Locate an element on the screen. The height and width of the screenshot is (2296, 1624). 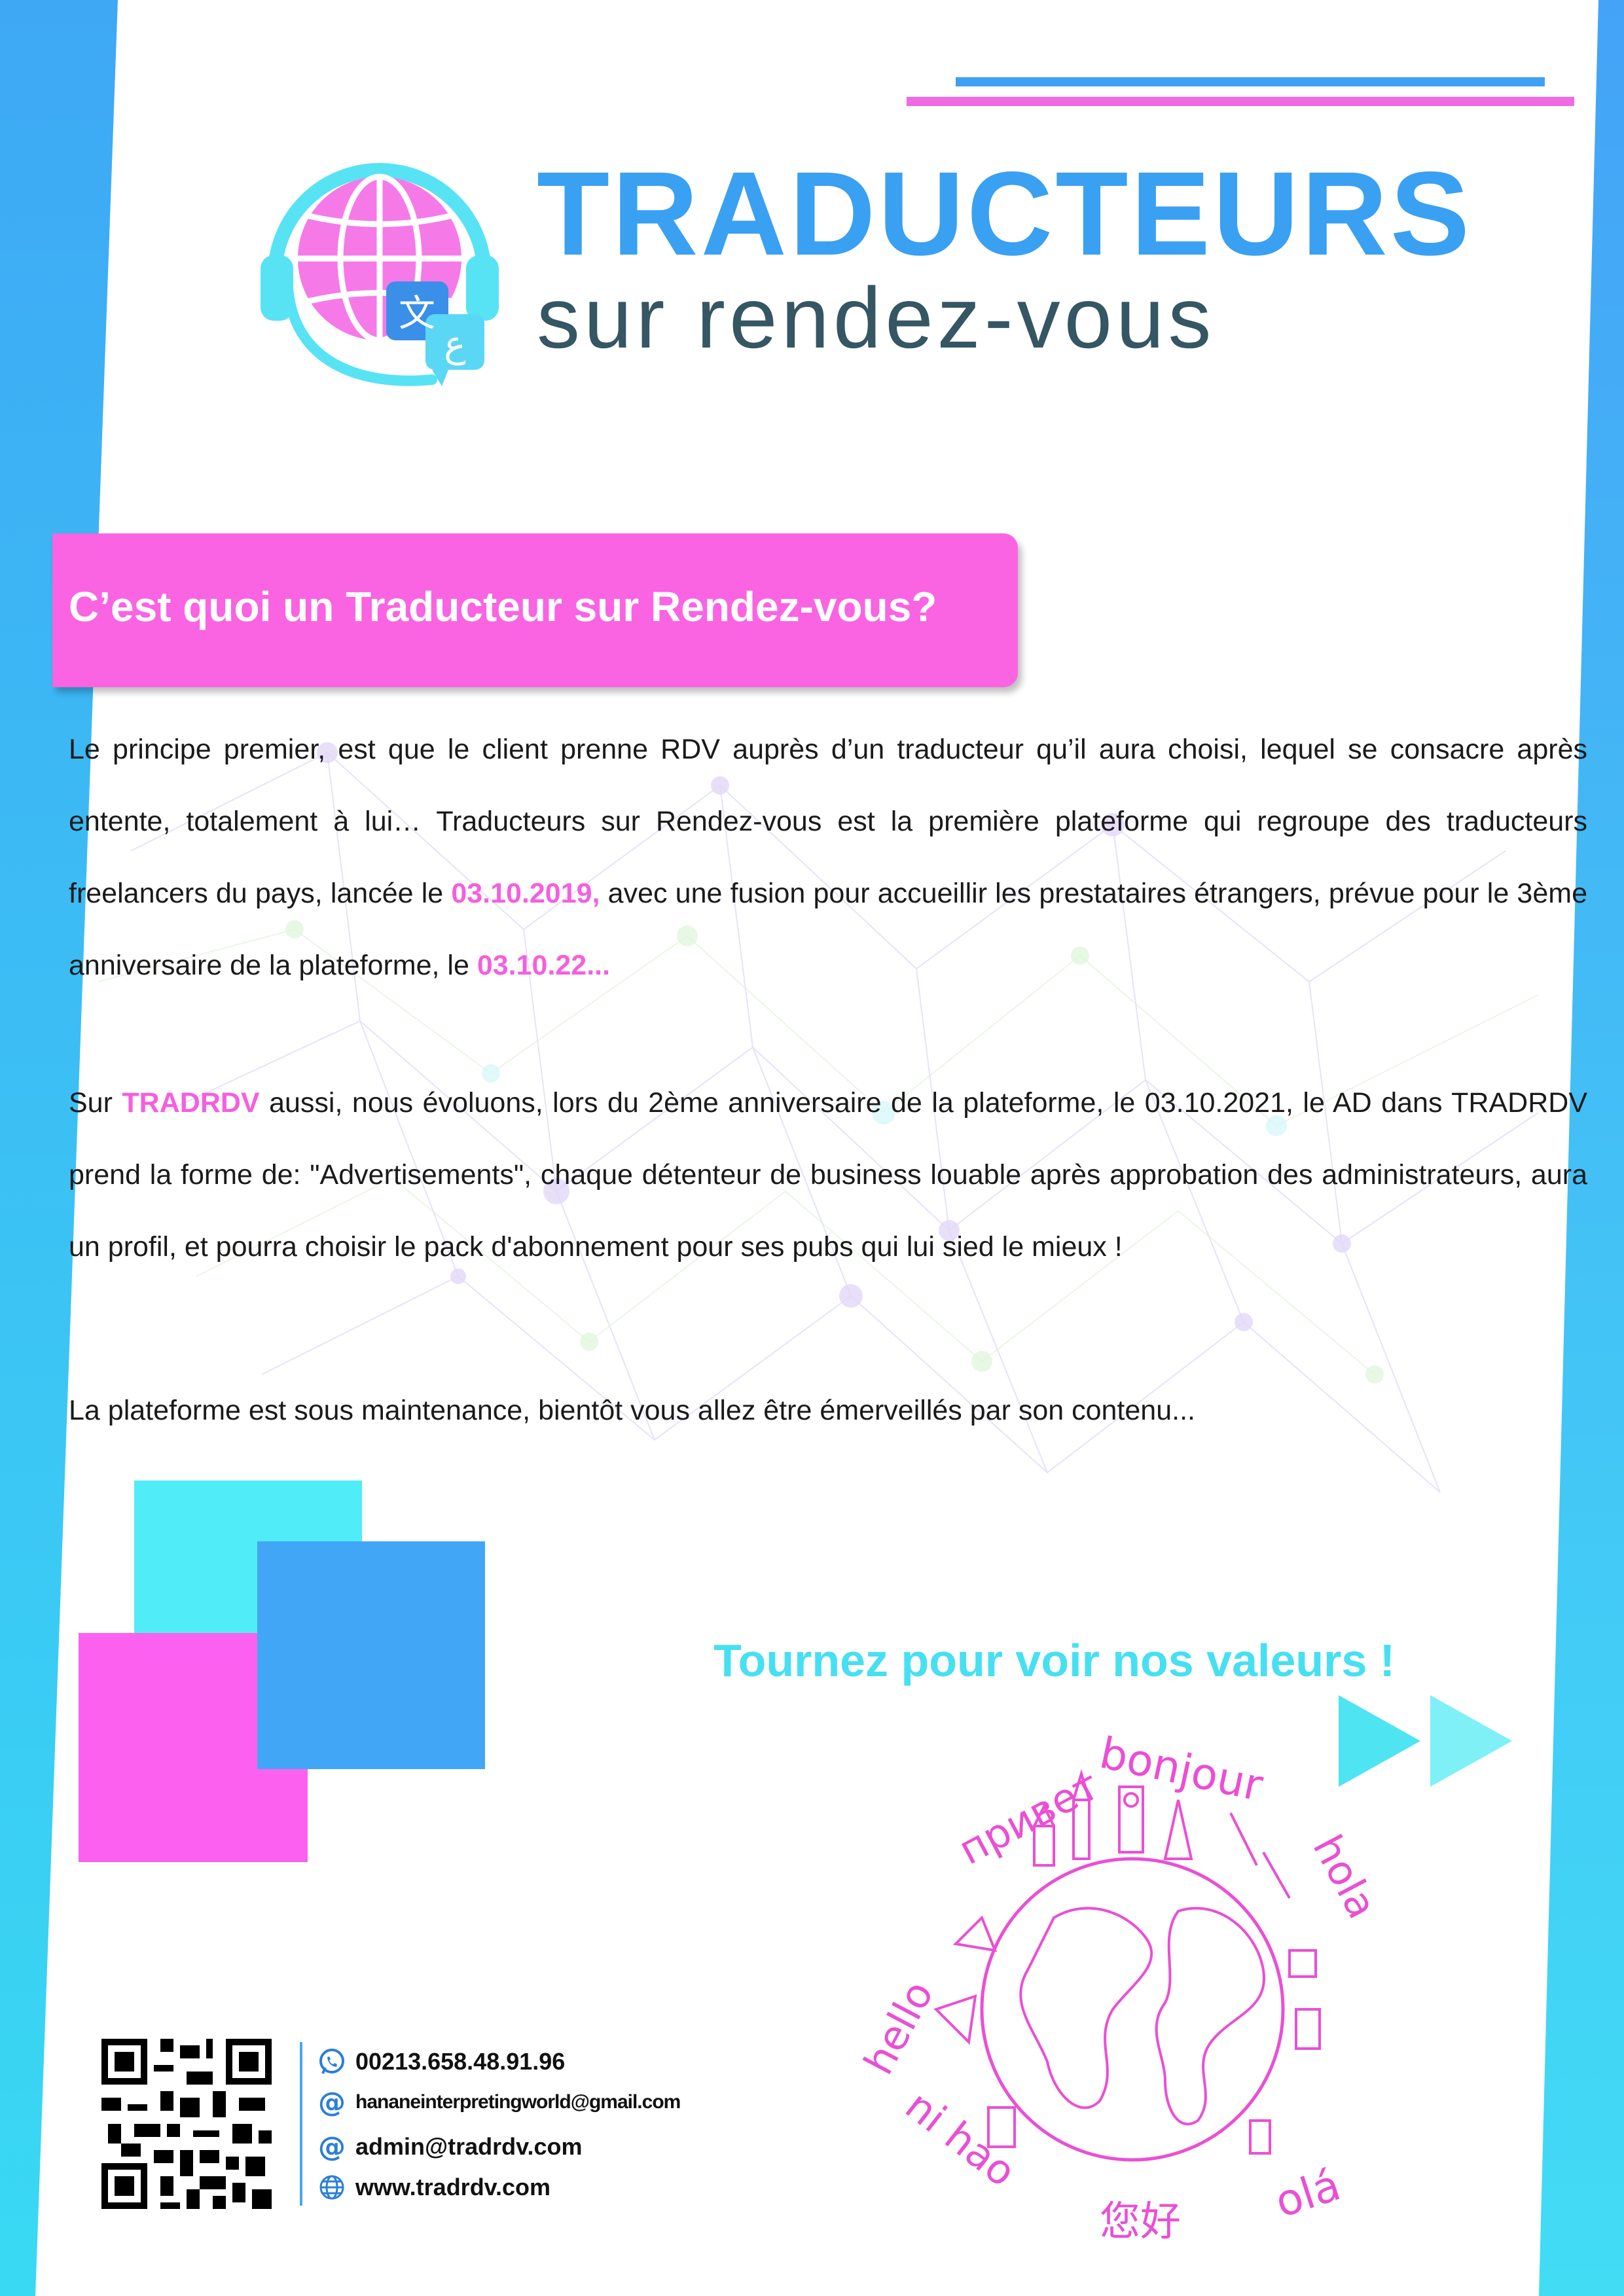
world-greetings-illustration: hello привет bonjour hola ni hao olá 您好 is located at coordinates (1120, 1986).